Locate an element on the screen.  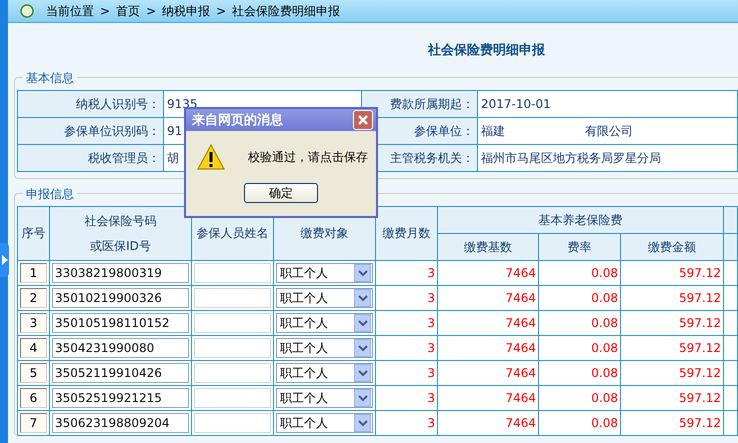
column-header: 缴费金额 is located at coordinates (672, 247).